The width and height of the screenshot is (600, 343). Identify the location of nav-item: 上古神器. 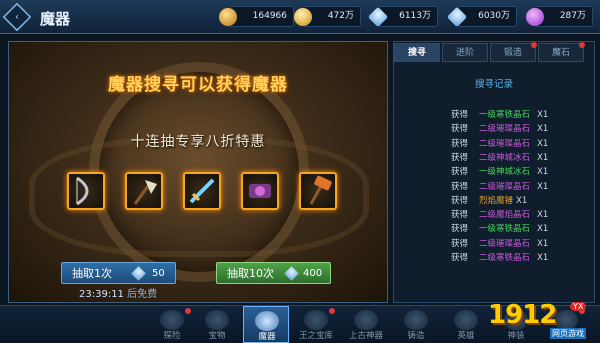
(366, 324).